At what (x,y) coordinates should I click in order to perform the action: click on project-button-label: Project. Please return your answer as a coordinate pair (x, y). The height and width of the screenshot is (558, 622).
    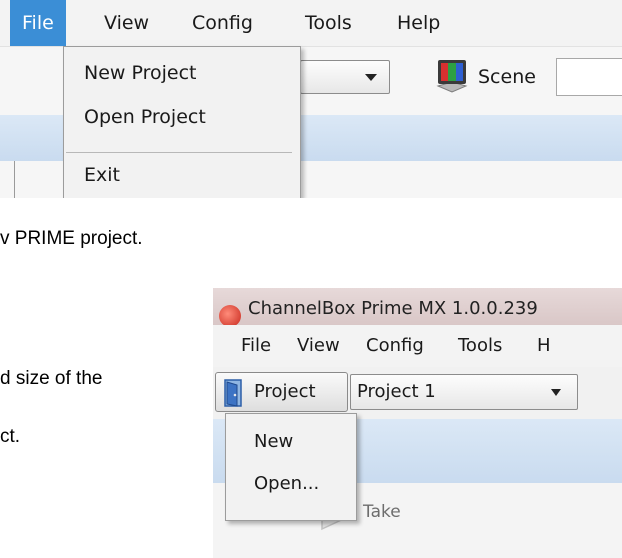
    Looking at the image, I should click on (285, 391).